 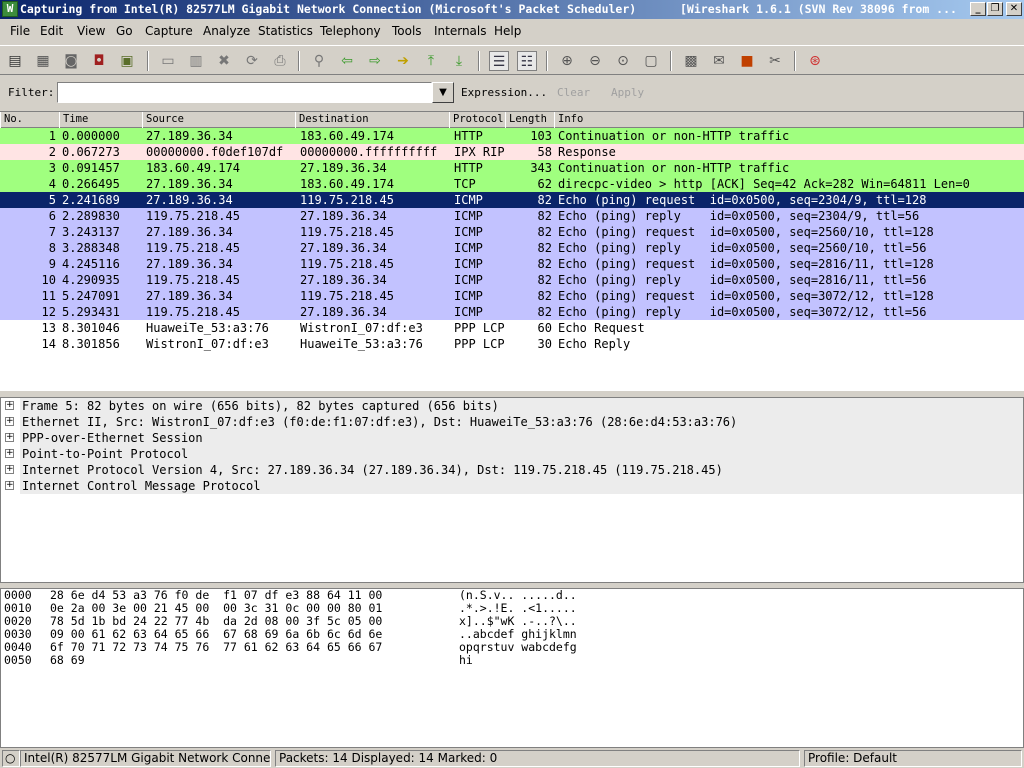 I want to click on menu-telephony: Telephony, so click(x=350, y=31).